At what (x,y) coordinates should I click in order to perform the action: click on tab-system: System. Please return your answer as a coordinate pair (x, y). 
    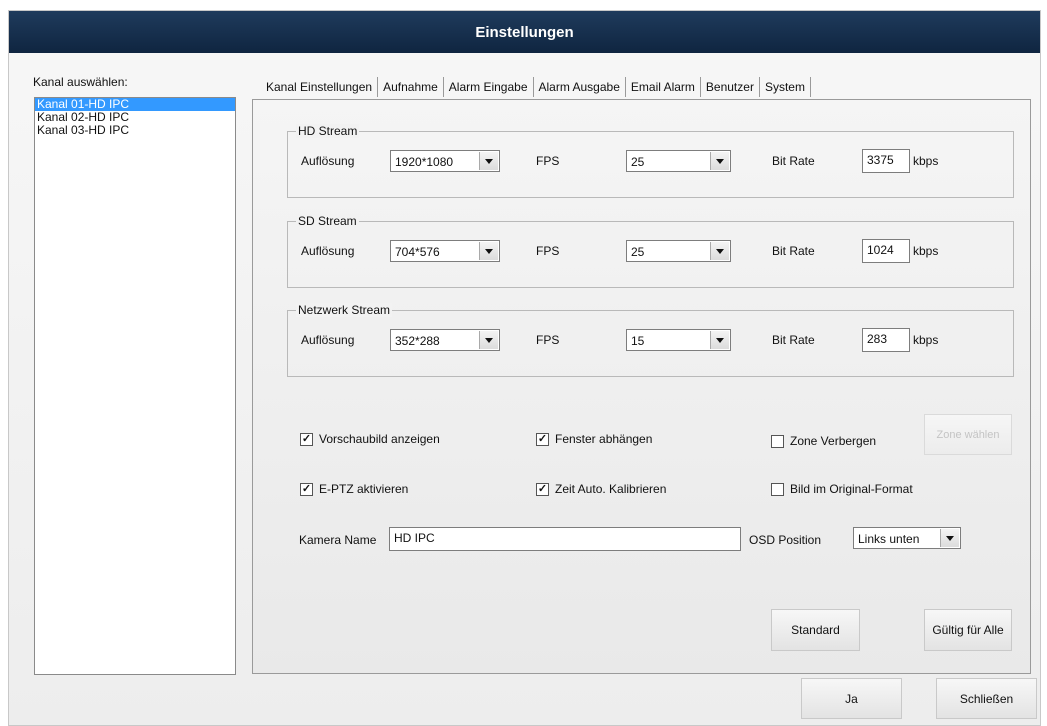
    Looking at the image, I should click on (785, 87).